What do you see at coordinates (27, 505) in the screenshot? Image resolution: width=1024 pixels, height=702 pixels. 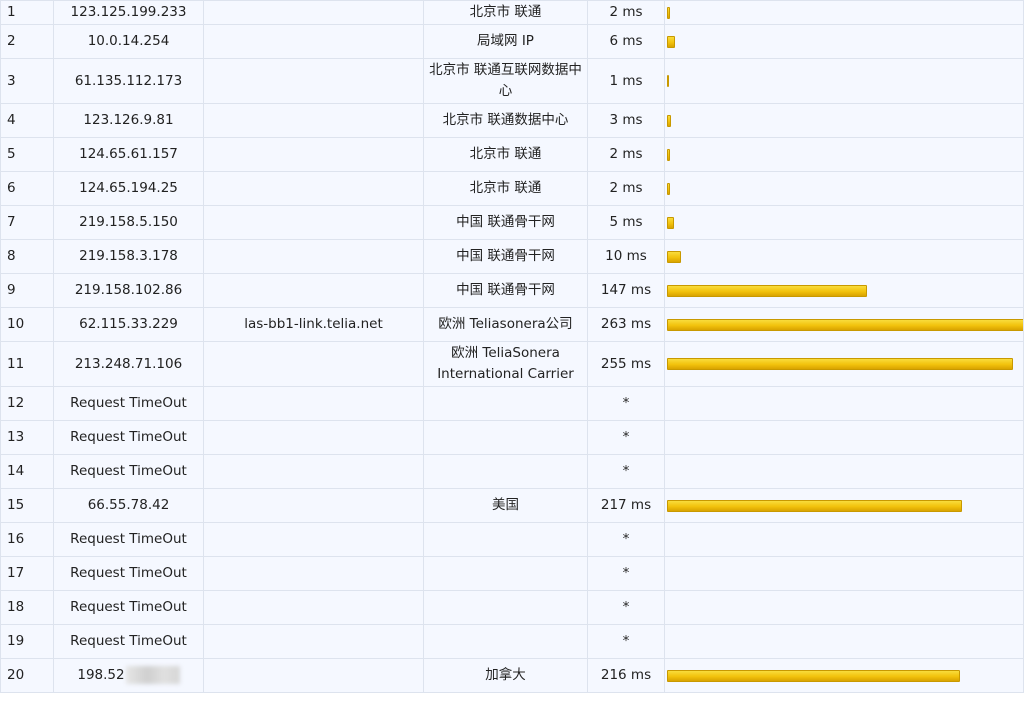 I see `hop-number-cell: 15` at bounding box center [27, 505].